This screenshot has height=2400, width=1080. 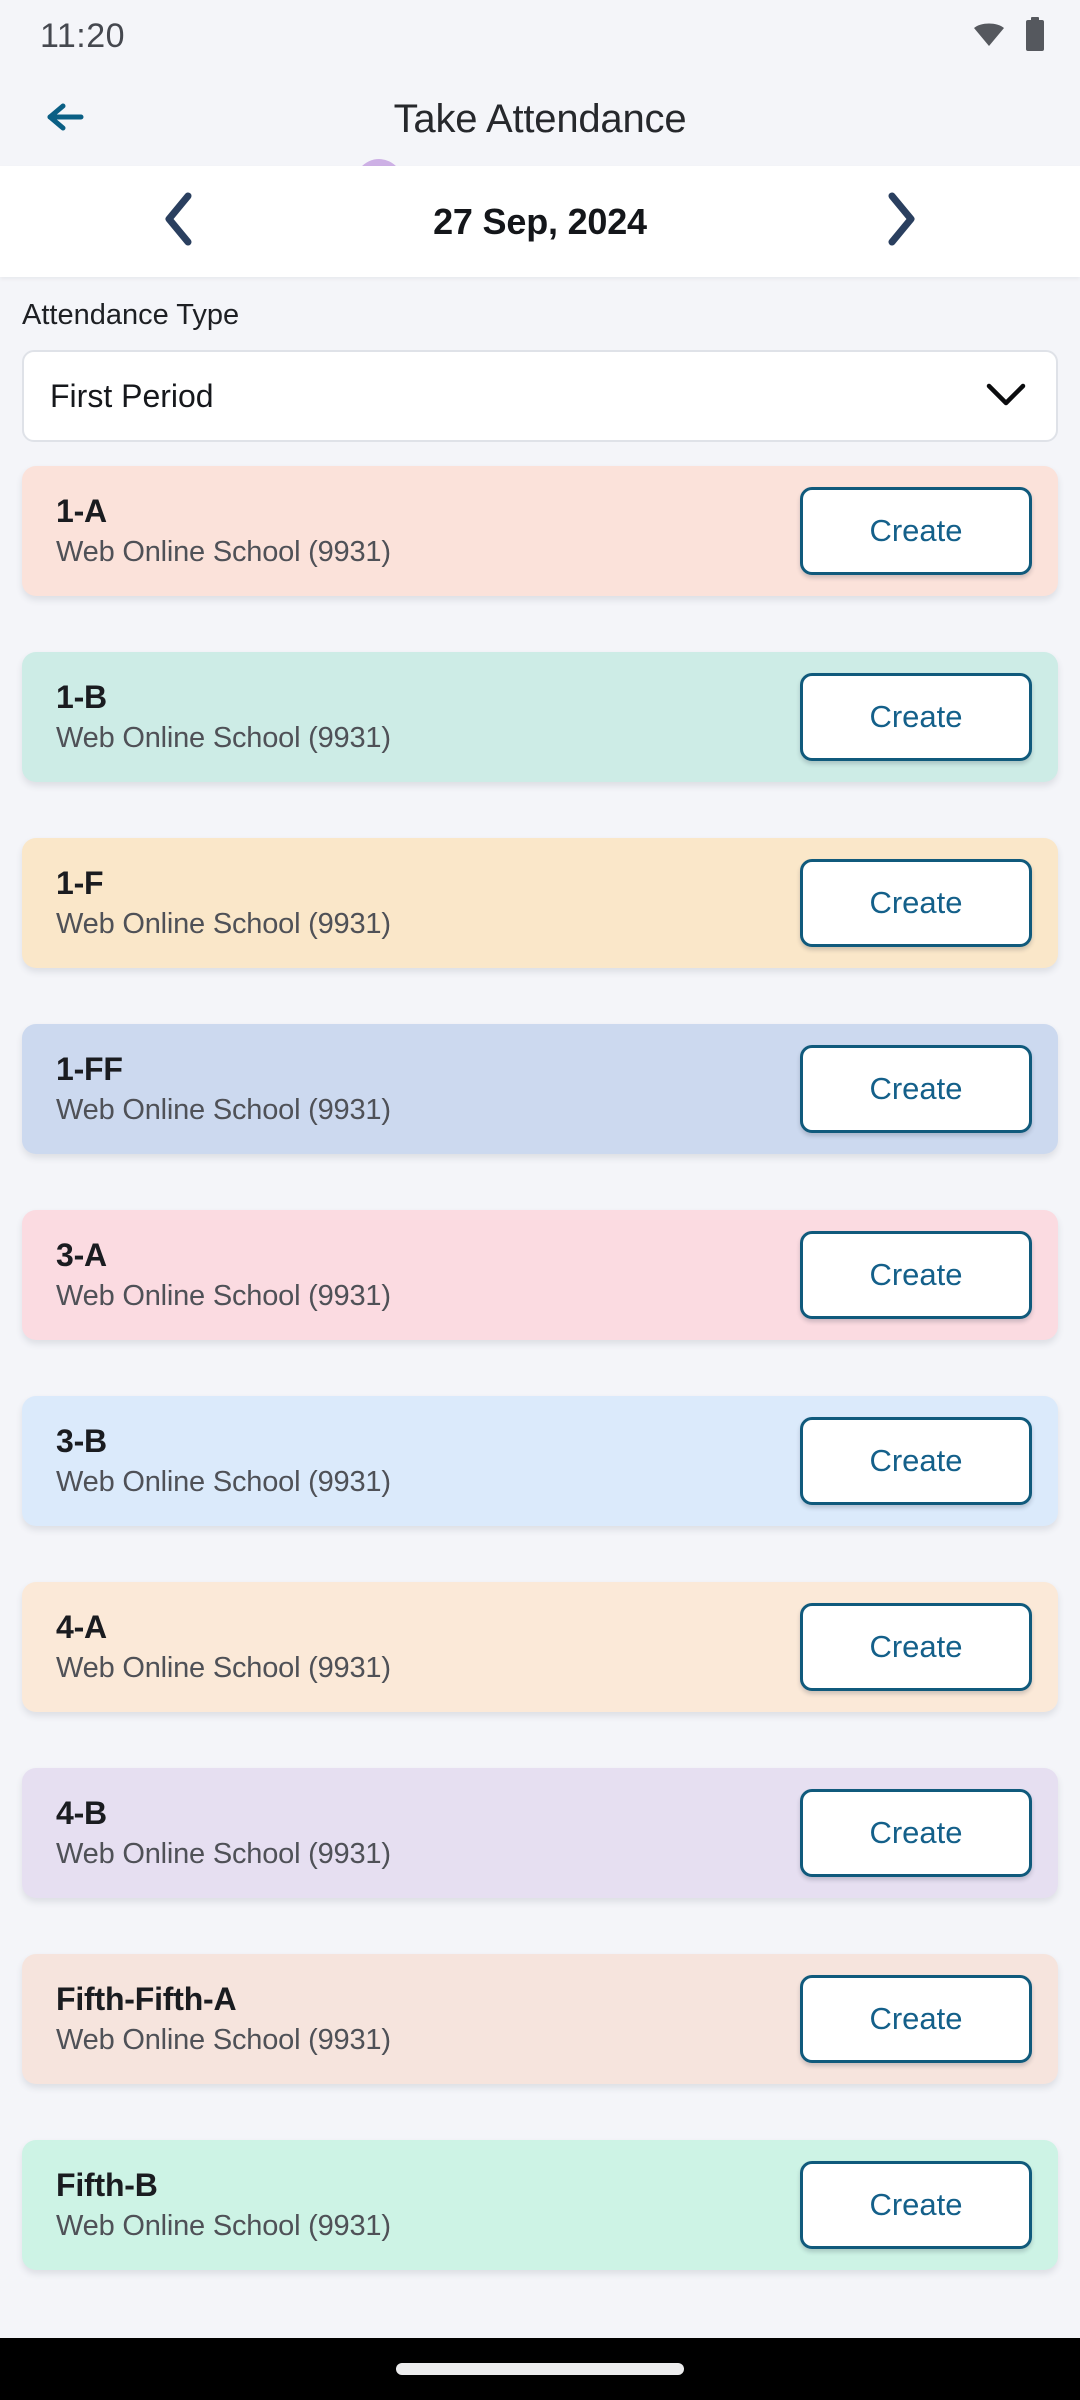 I want to click on attendance-type-section: Attendance Type First Period, so click(x=540, y=359).